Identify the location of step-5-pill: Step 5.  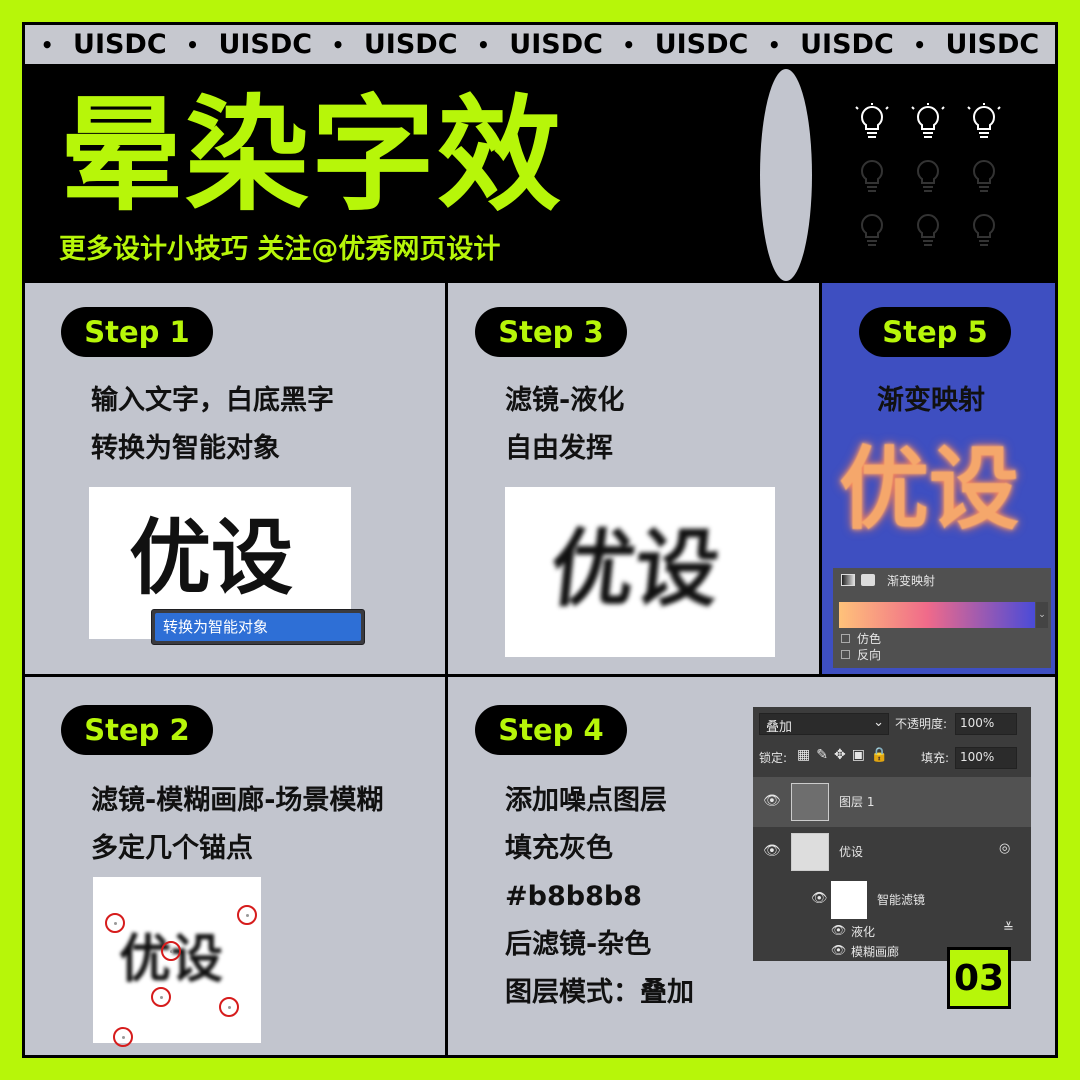
(935, 332).